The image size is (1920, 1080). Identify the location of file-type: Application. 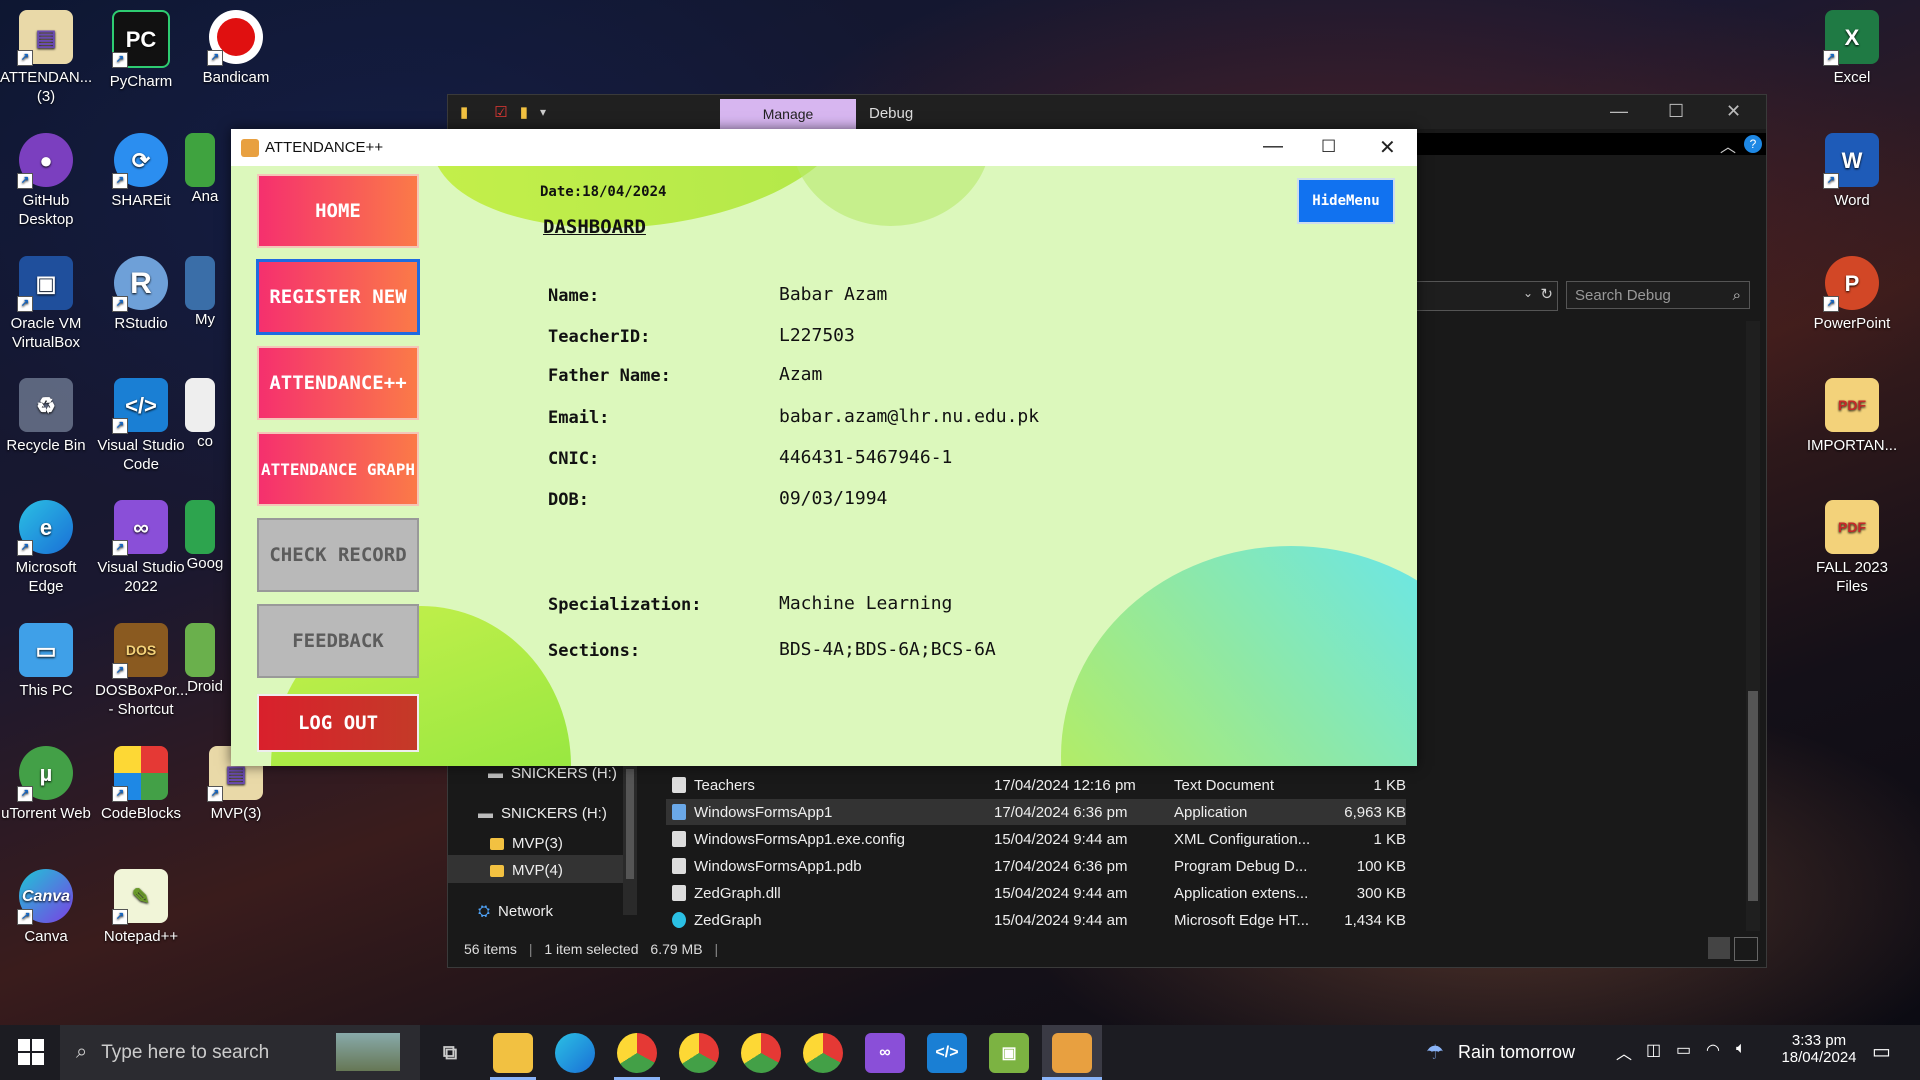
(1211, 812).